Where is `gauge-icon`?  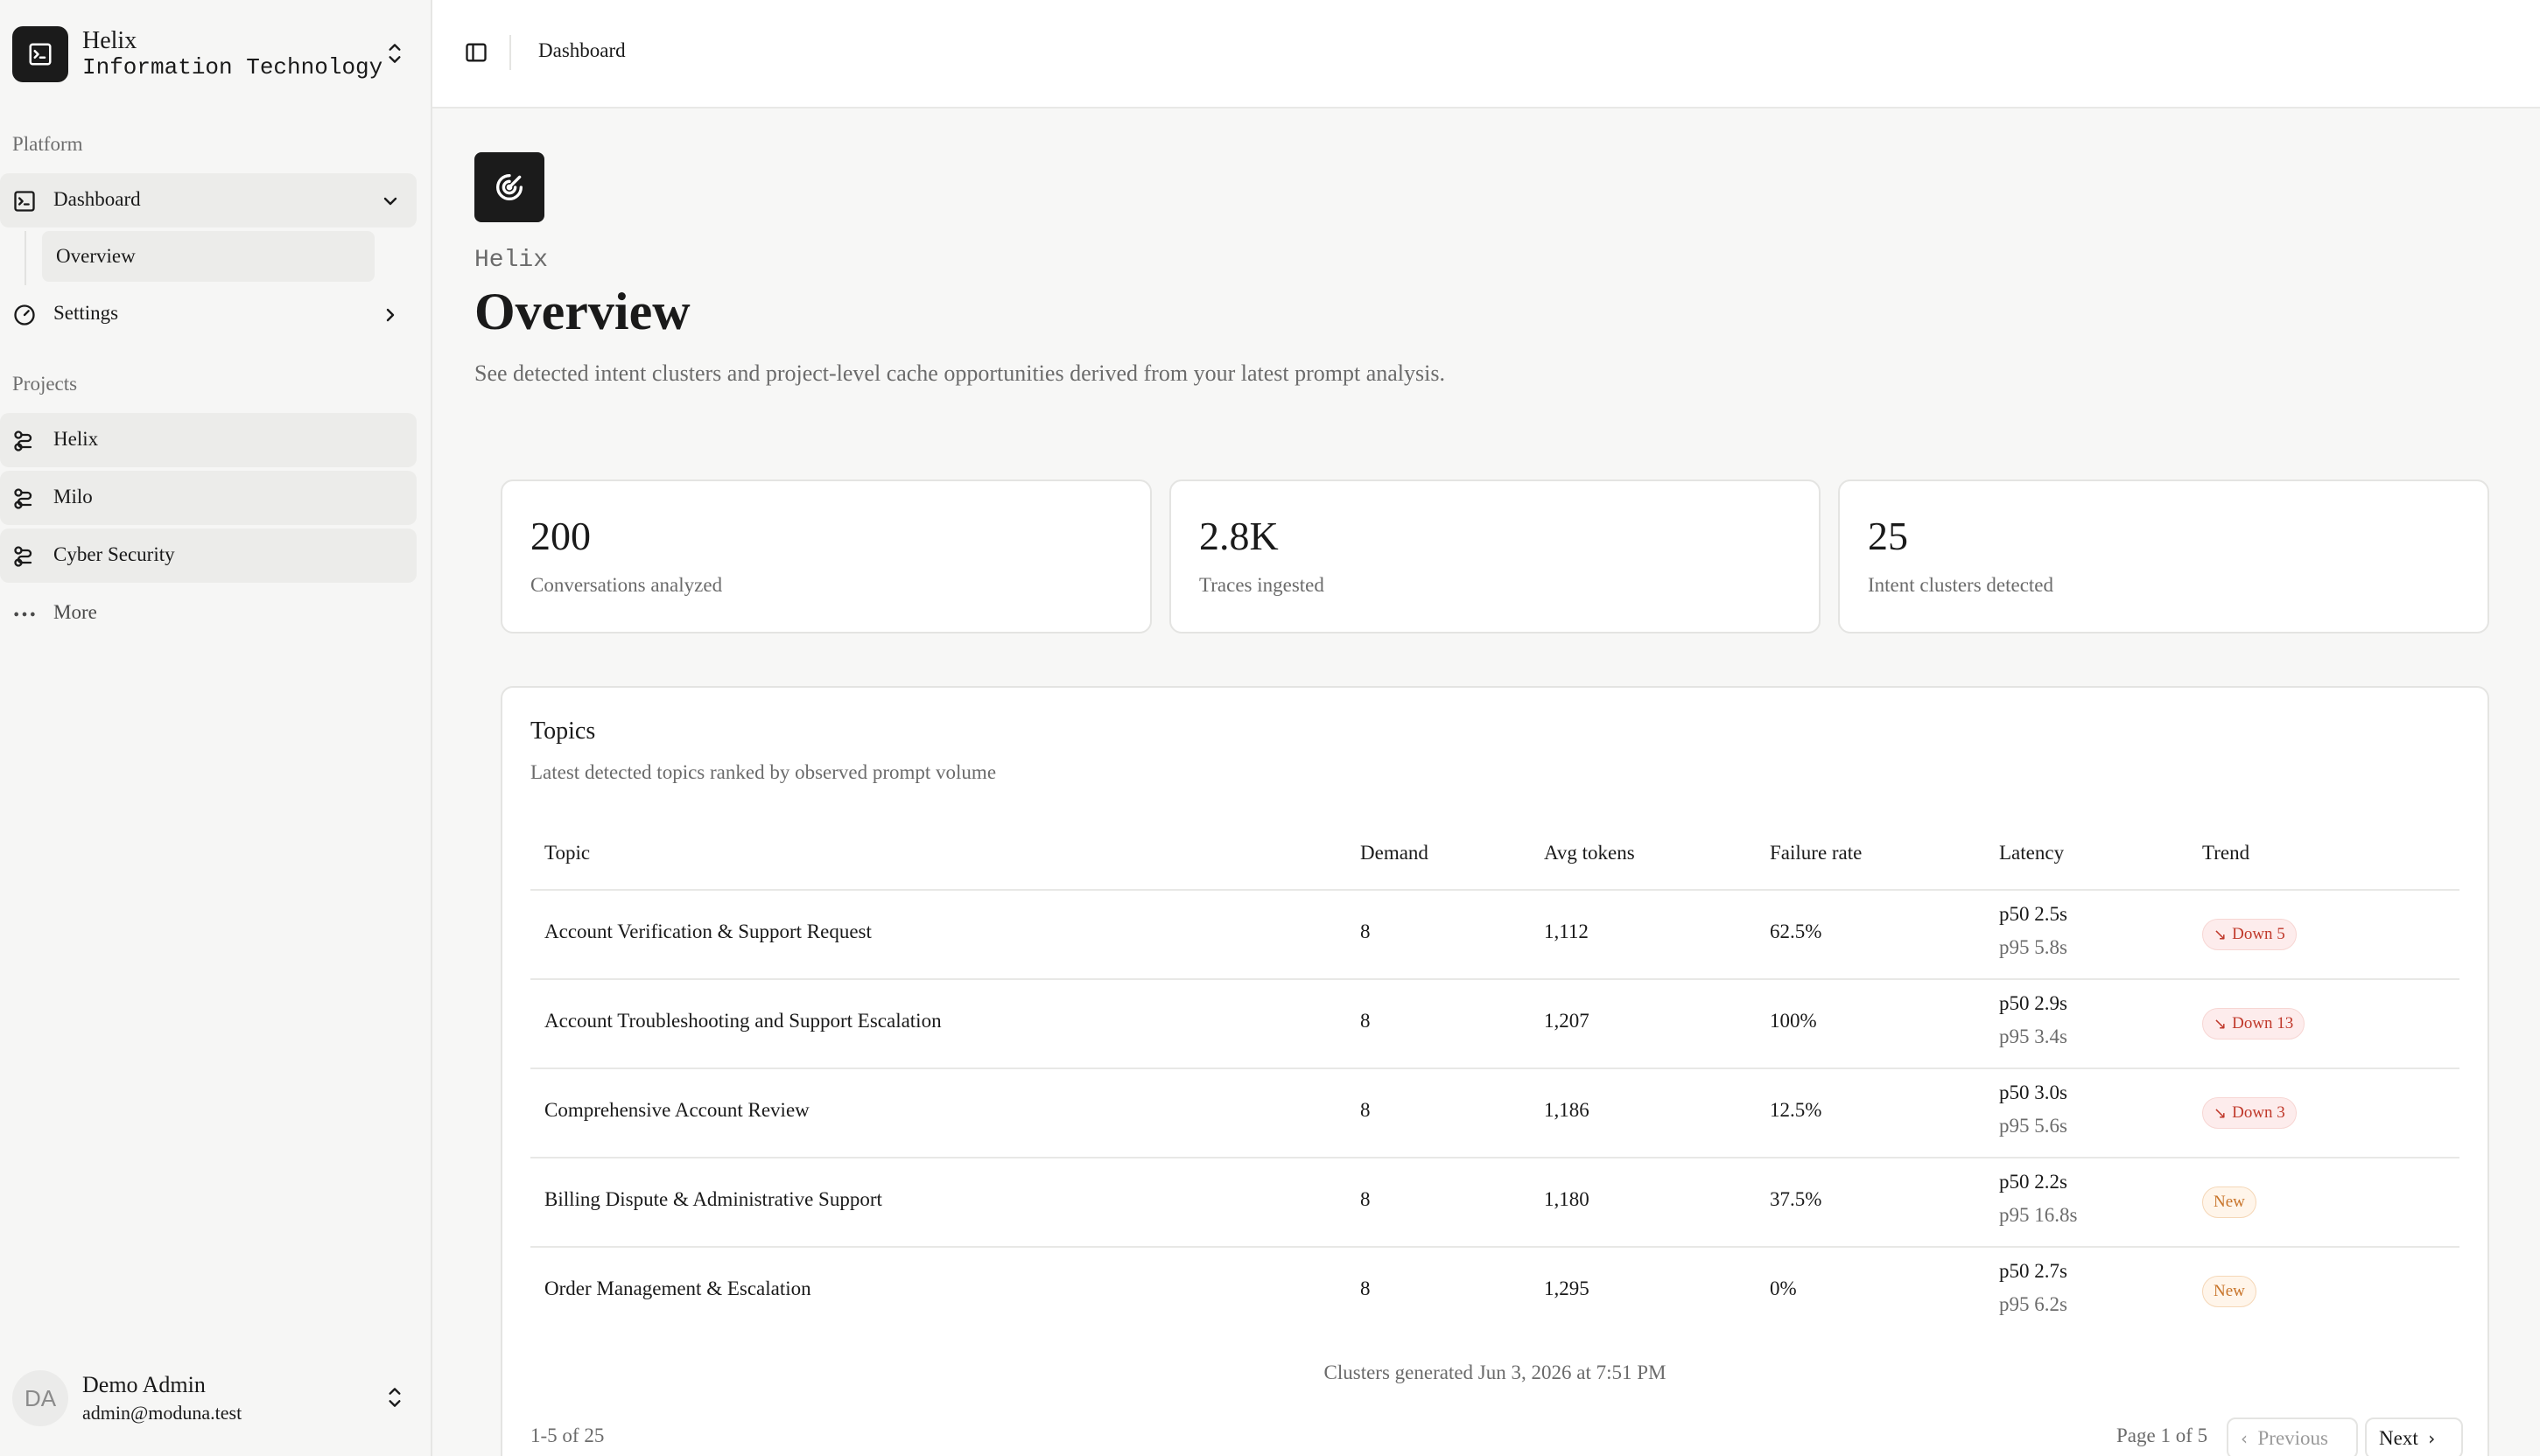 gauge-icon is located at coordinates (25, 315).